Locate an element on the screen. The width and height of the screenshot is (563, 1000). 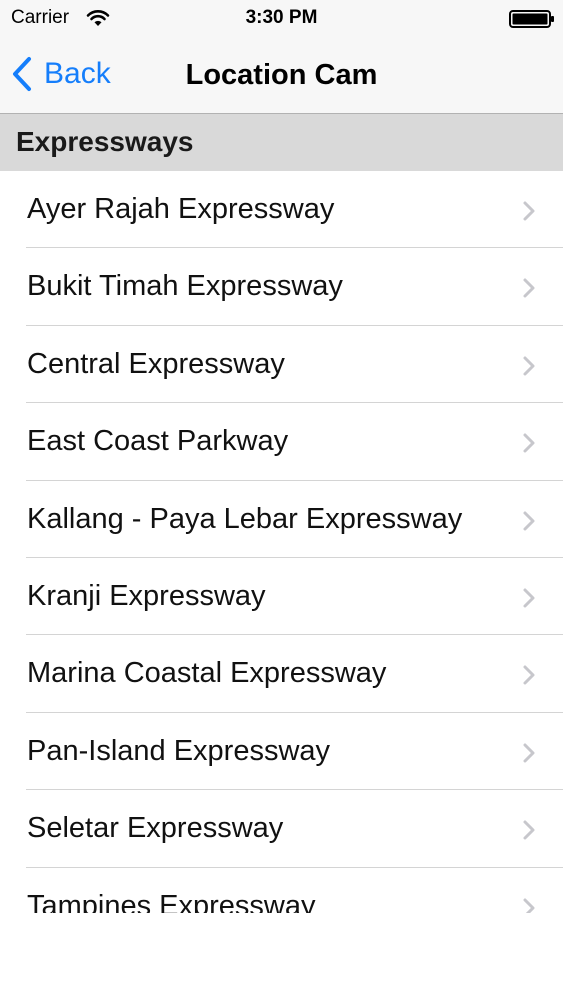
list-item-label: Tampines Expressway is located at coordinates (171, 901).